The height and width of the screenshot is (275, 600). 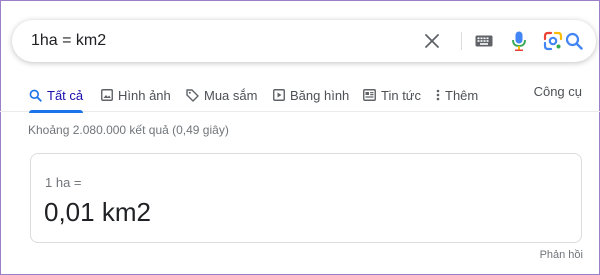 What do you see at coordinates (432, 41) in the screenshot?
I see `close-icon` at bounding box center [432, 41].